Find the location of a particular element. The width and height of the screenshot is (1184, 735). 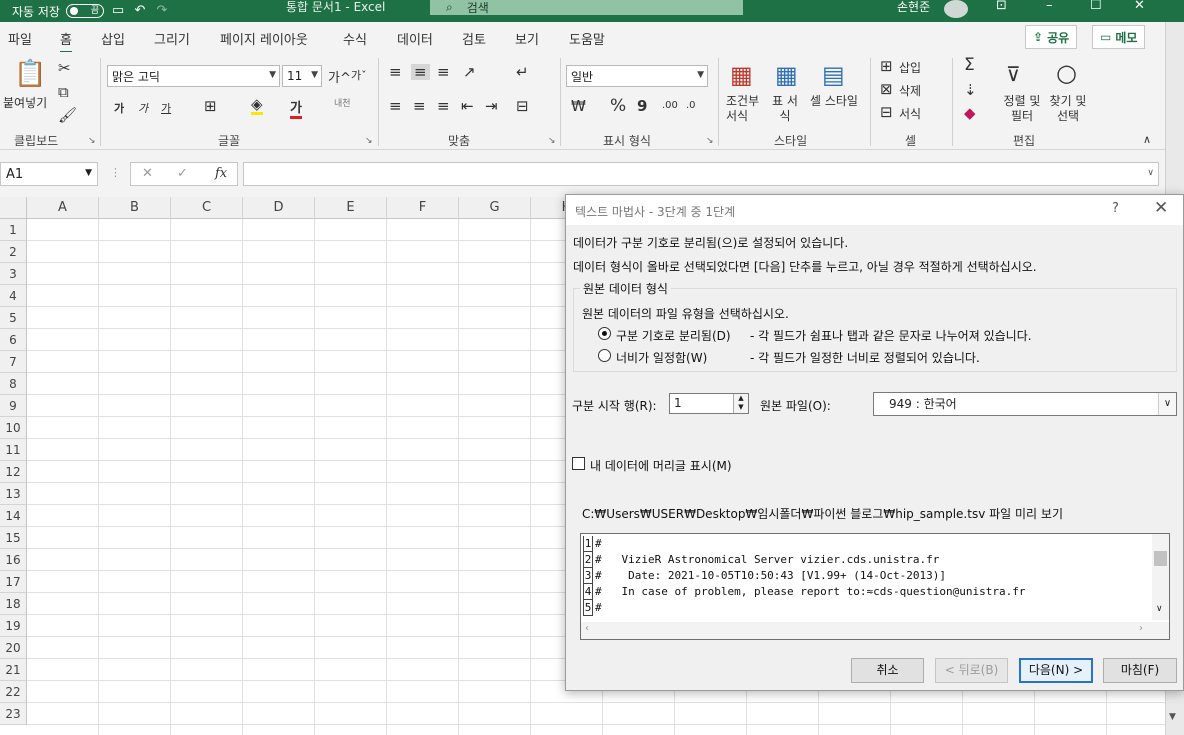

share-button: ⇪ 공유 is located at coordinates (1051, 37).